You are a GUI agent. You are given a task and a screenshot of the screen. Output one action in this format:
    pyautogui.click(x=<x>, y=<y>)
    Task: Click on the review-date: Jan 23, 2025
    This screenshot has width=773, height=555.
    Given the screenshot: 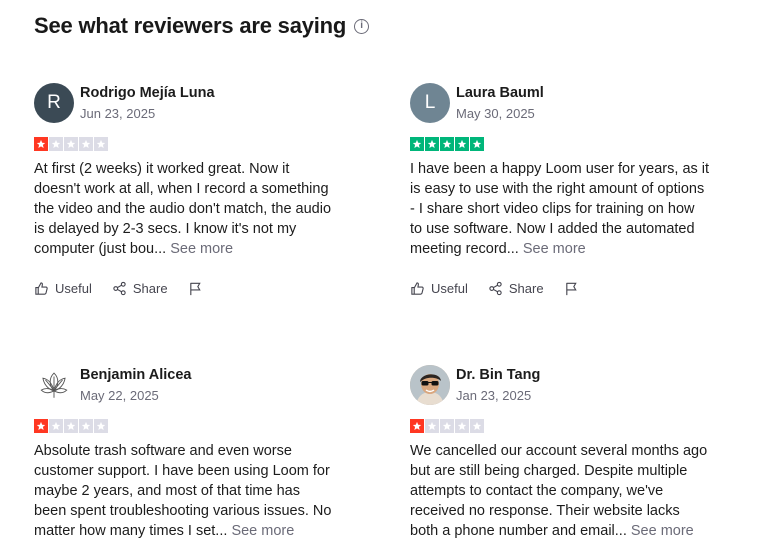 What is the action you would take?
    pyautogui.click(x=494, y=395)
    